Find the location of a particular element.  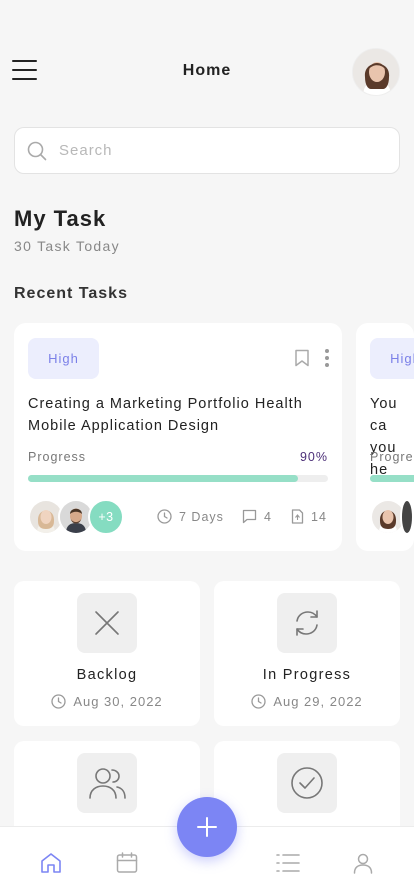

task-title: You ca you he is located at coordinates (392, 437).